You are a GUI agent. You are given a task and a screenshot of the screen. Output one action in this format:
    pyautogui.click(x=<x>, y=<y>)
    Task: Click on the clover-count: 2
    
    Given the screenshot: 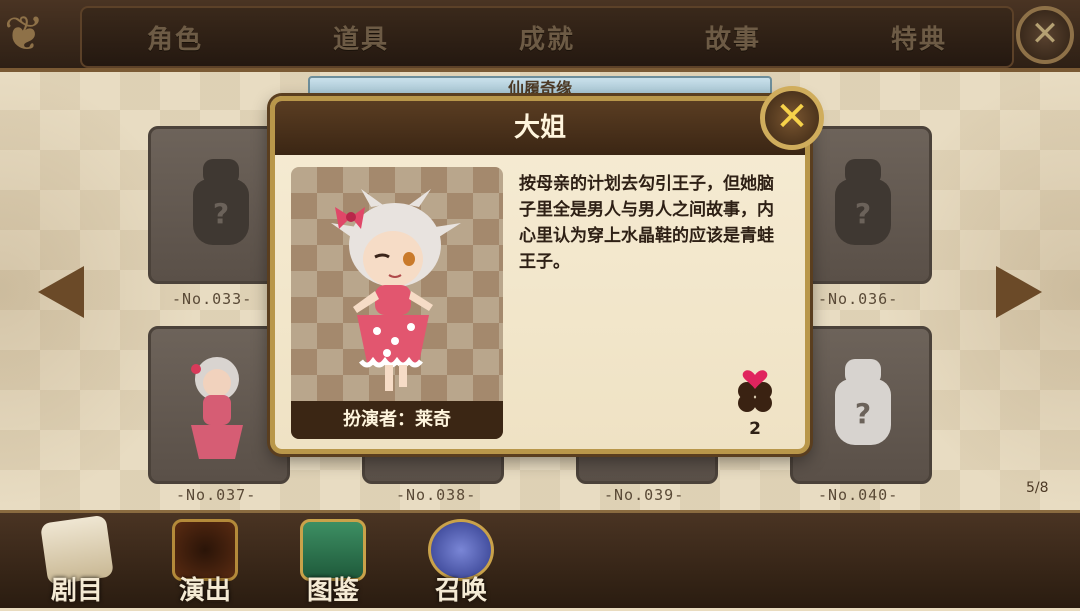 What is the action you would take?
    pyautogui.click(x=755, y=429)
    